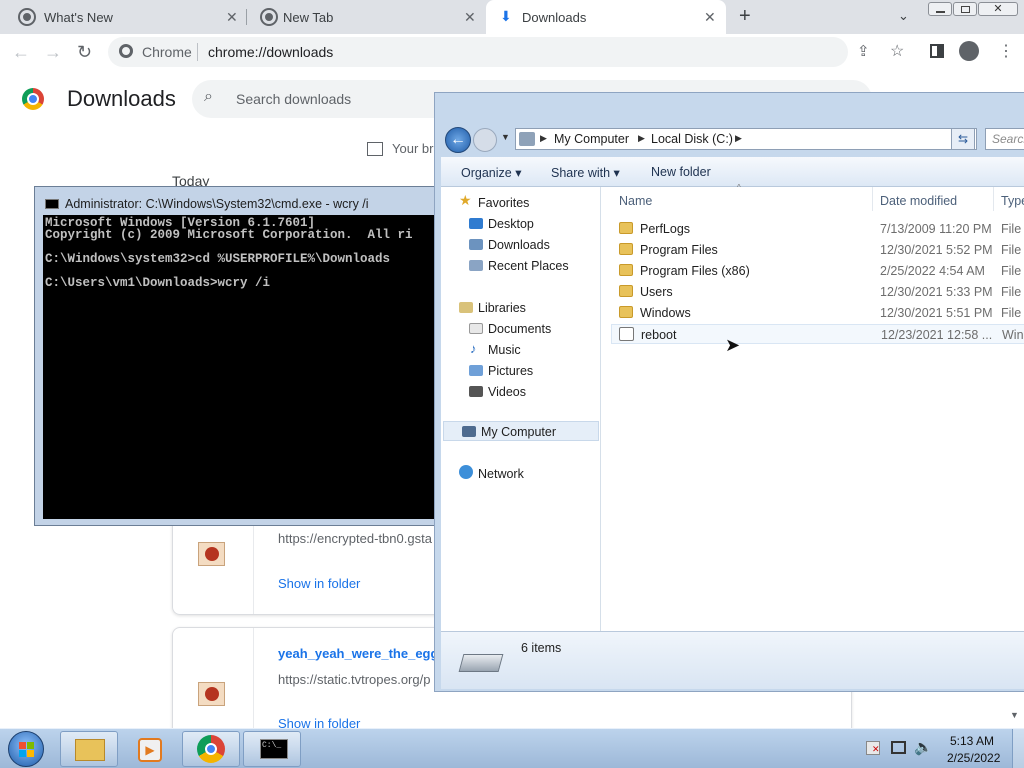  Describe the element at coordinates (873, 748) in the screenshot. I see `action-center-icon: ✕` at that location.